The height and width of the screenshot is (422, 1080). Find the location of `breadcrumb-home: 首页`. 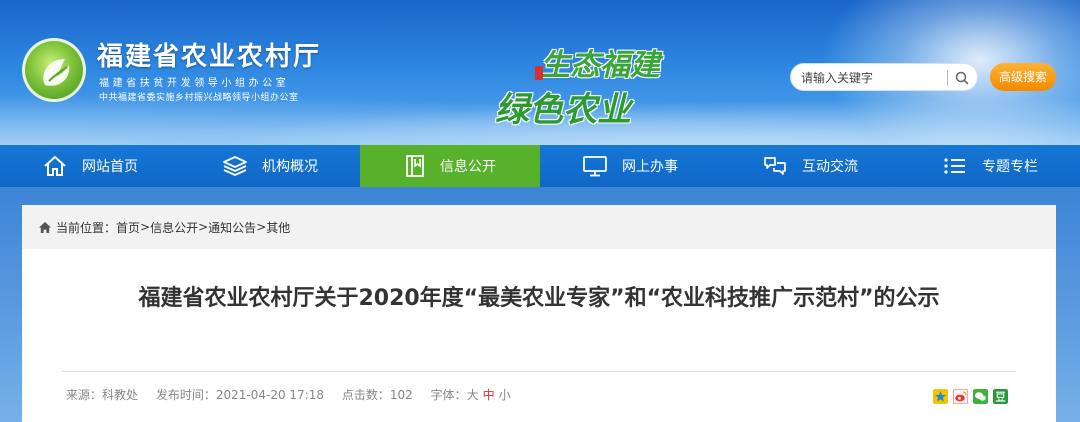

breadcrumb-home: 首页 is located at coordinates (128, 227).